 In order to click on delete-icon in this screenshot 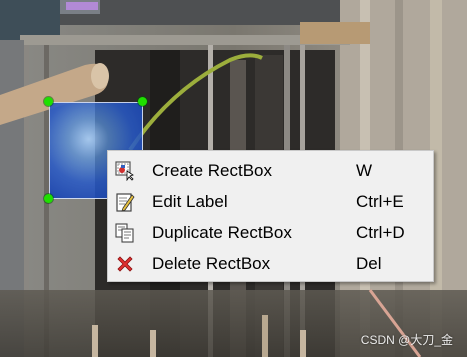, I will do `click(125, 264)`.